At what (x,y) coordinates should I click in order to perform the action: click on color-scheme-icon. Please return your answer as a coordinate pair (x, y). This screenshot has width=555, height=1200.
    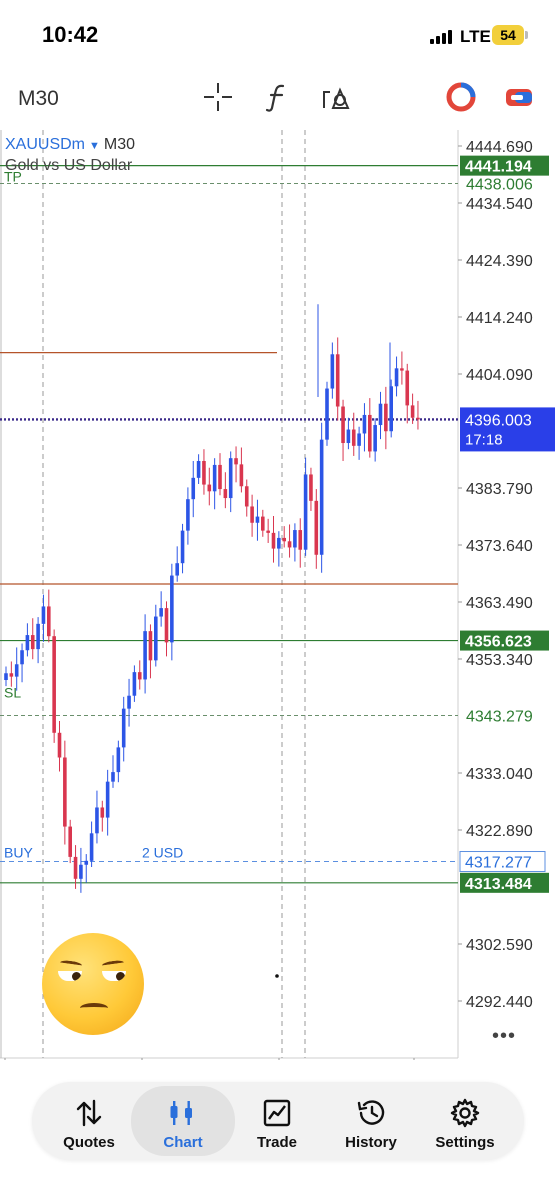
    Looking at the image, I should click on (461, 97).